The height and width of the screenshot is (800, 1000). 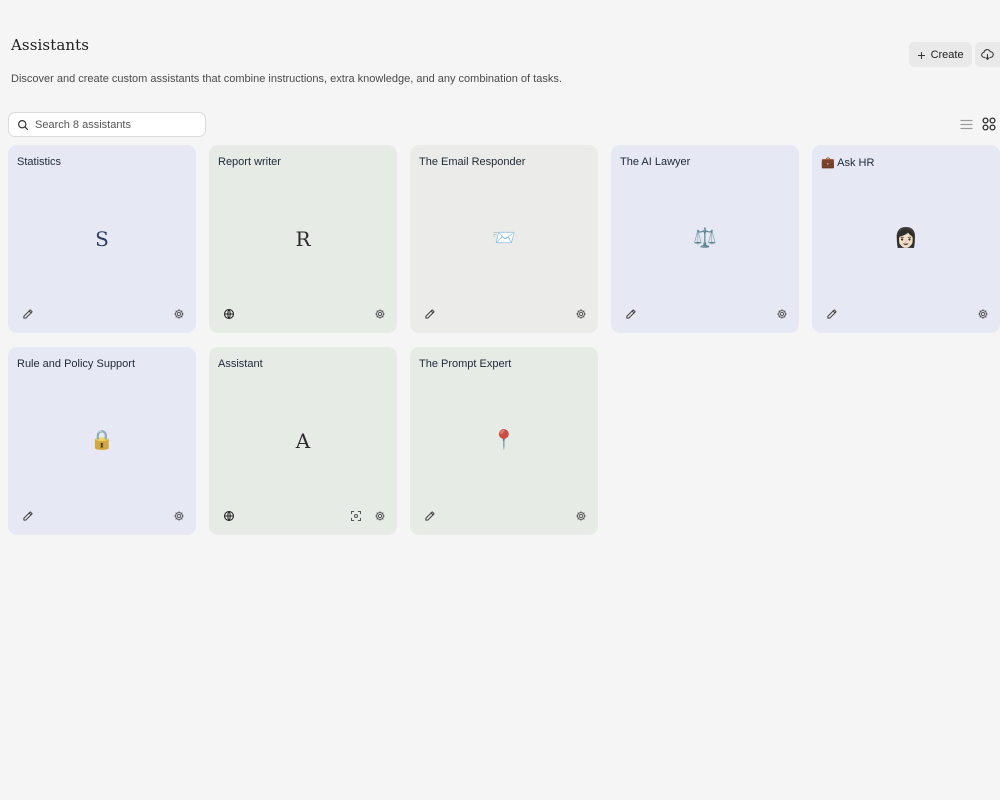 I want to click on assistant-card-title: Rule and Policy Support, so click(x=76, y=364).